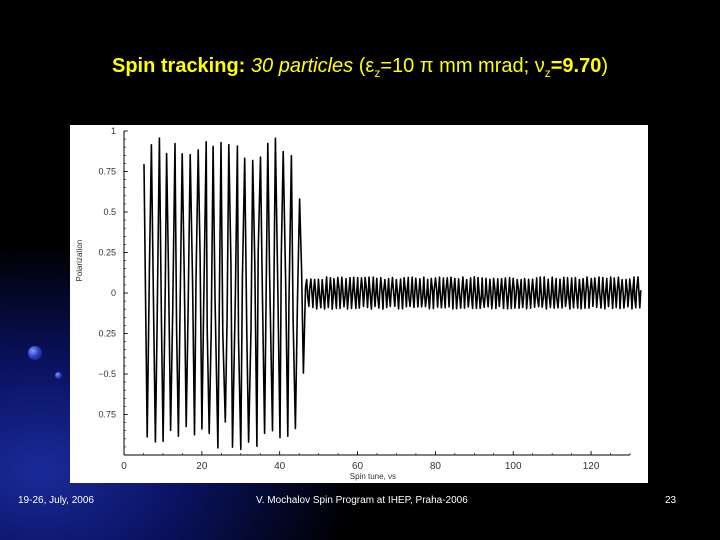  Describe the element at coordinates (178, 66) in the screenshot. I see `title-strong: Spin tracking:` at that location.